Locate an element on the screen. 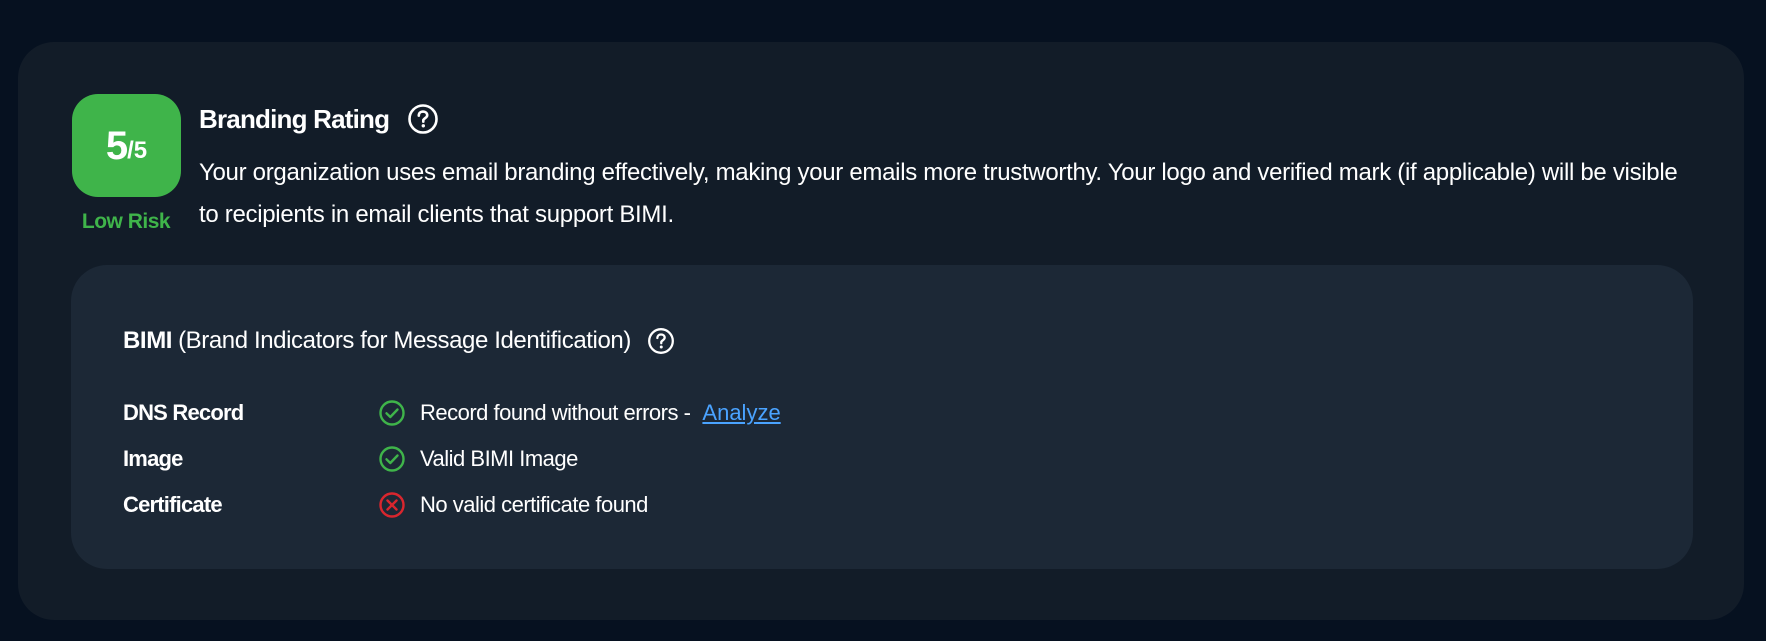 The image size is (1766, 641). status-row-certificate: Certificate No valid certificate found is located at coordinates (452, 505).